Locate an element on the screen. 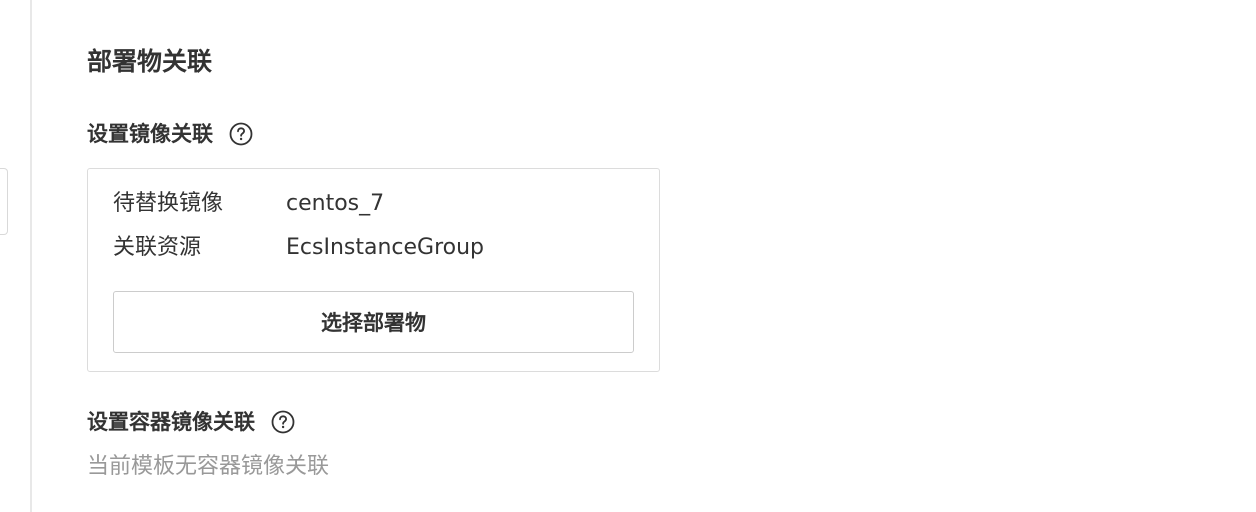 The image size is (1256, 512). image-binding-header: 设置镜像关联 is located at coordinates (170, 134).